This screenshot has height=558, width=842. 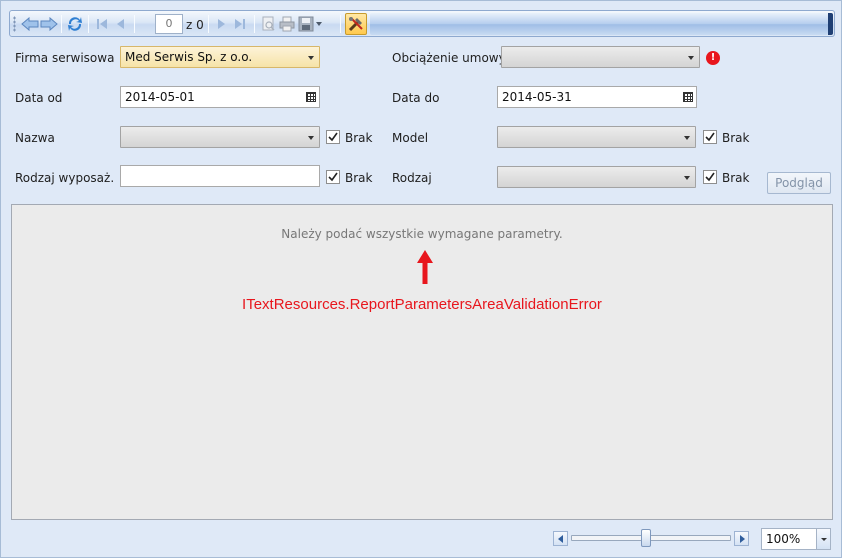 I want to click on nazwa-brak-checkbox, so click(x=333, y=137).